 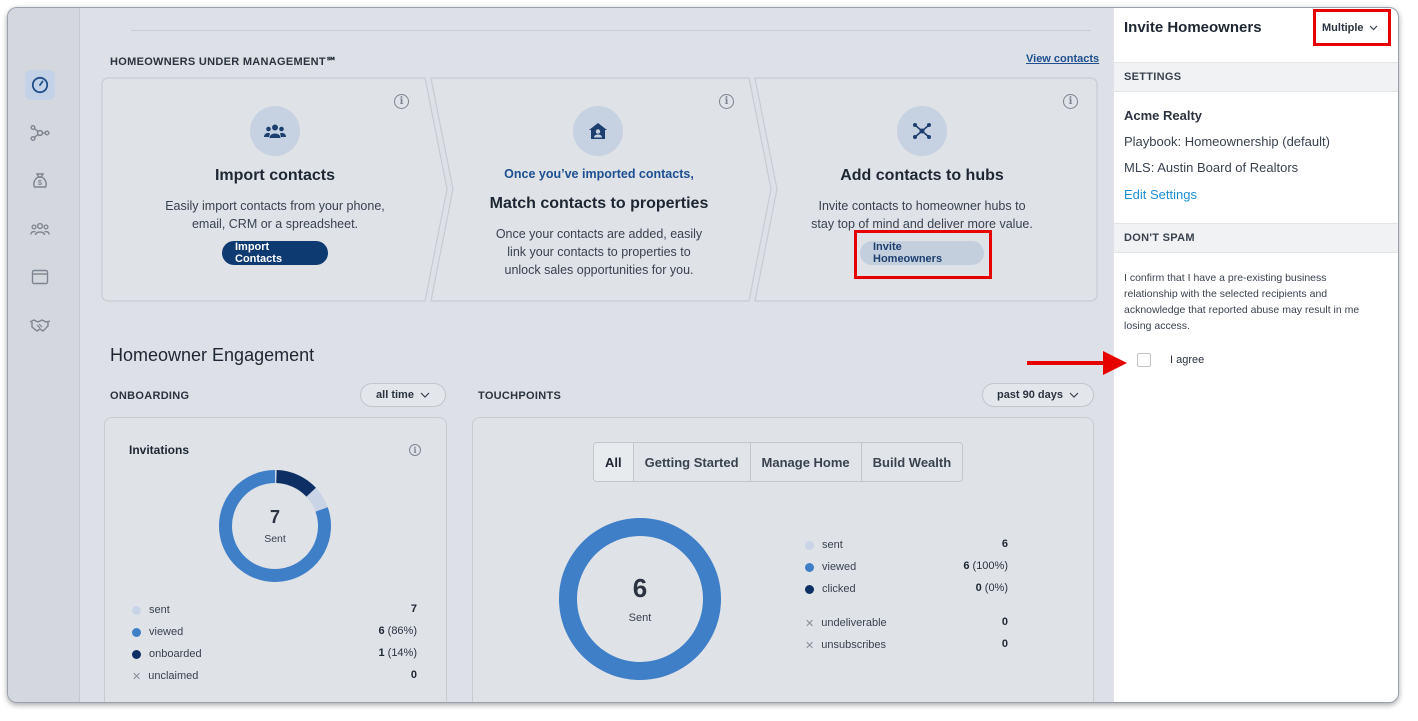 What do you see at coordinates (425, 395) in the screenshot?
I see `chevron-down-icon` at bounding box center [425, 395].